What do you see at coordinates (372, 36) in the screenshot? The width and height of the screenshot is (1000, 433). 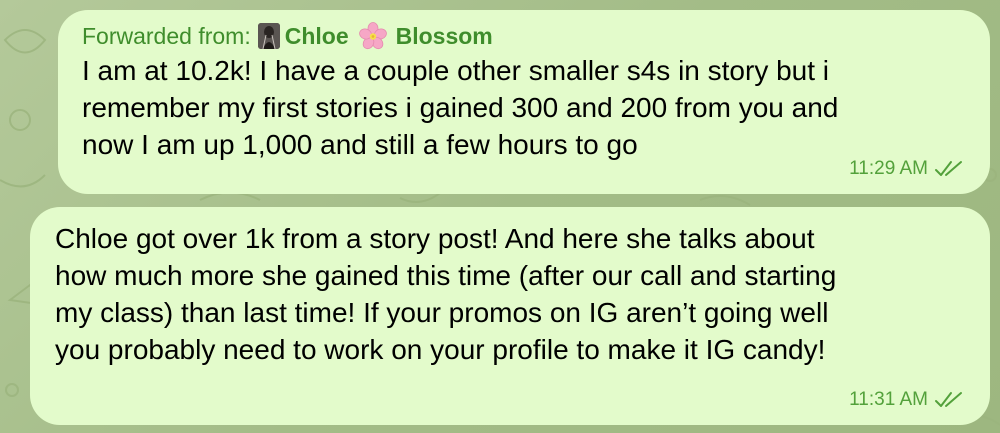 I see `cherry-blossom-icon` at bounding box center [372, 36].